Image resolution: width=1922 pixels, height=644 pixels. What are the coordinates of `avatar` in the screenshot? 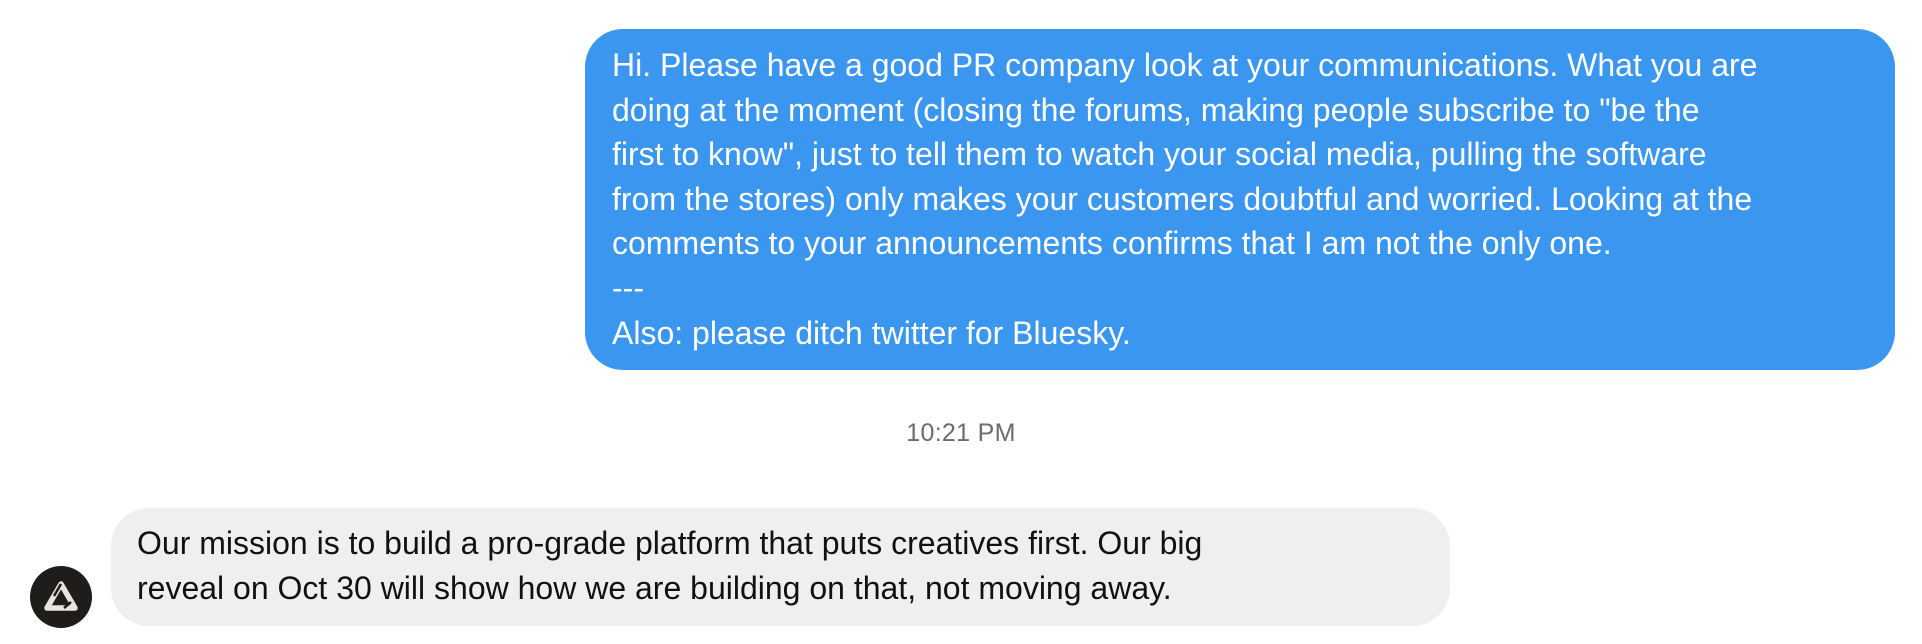 It's located at (61, 597).